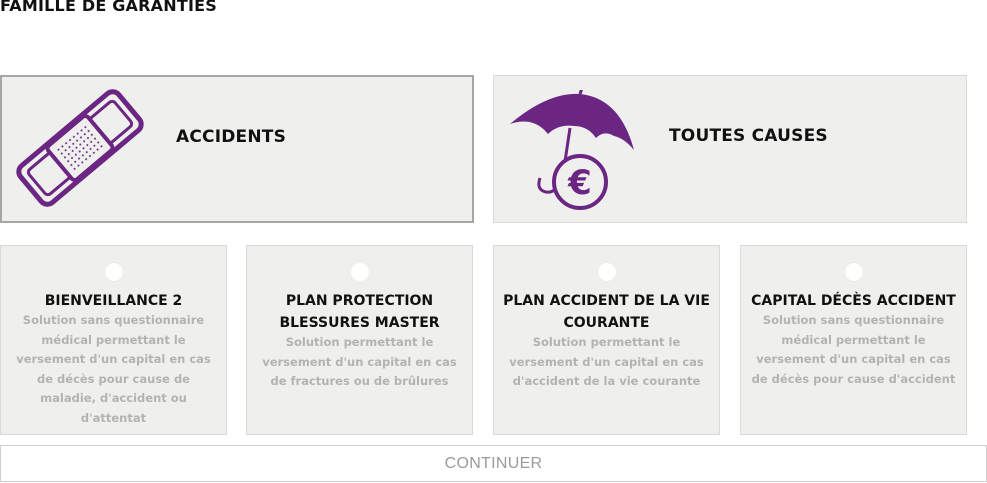 The height and width of the screenshot is (483, 987). I want to click on product-title: PLAN ACCIDENT DE LA VIE COURANTE, so click(606, 312).